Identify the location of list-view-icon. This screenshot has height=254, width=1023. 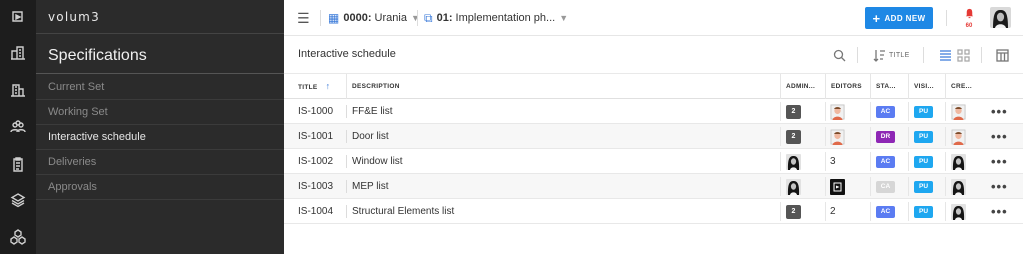
(945, 55).